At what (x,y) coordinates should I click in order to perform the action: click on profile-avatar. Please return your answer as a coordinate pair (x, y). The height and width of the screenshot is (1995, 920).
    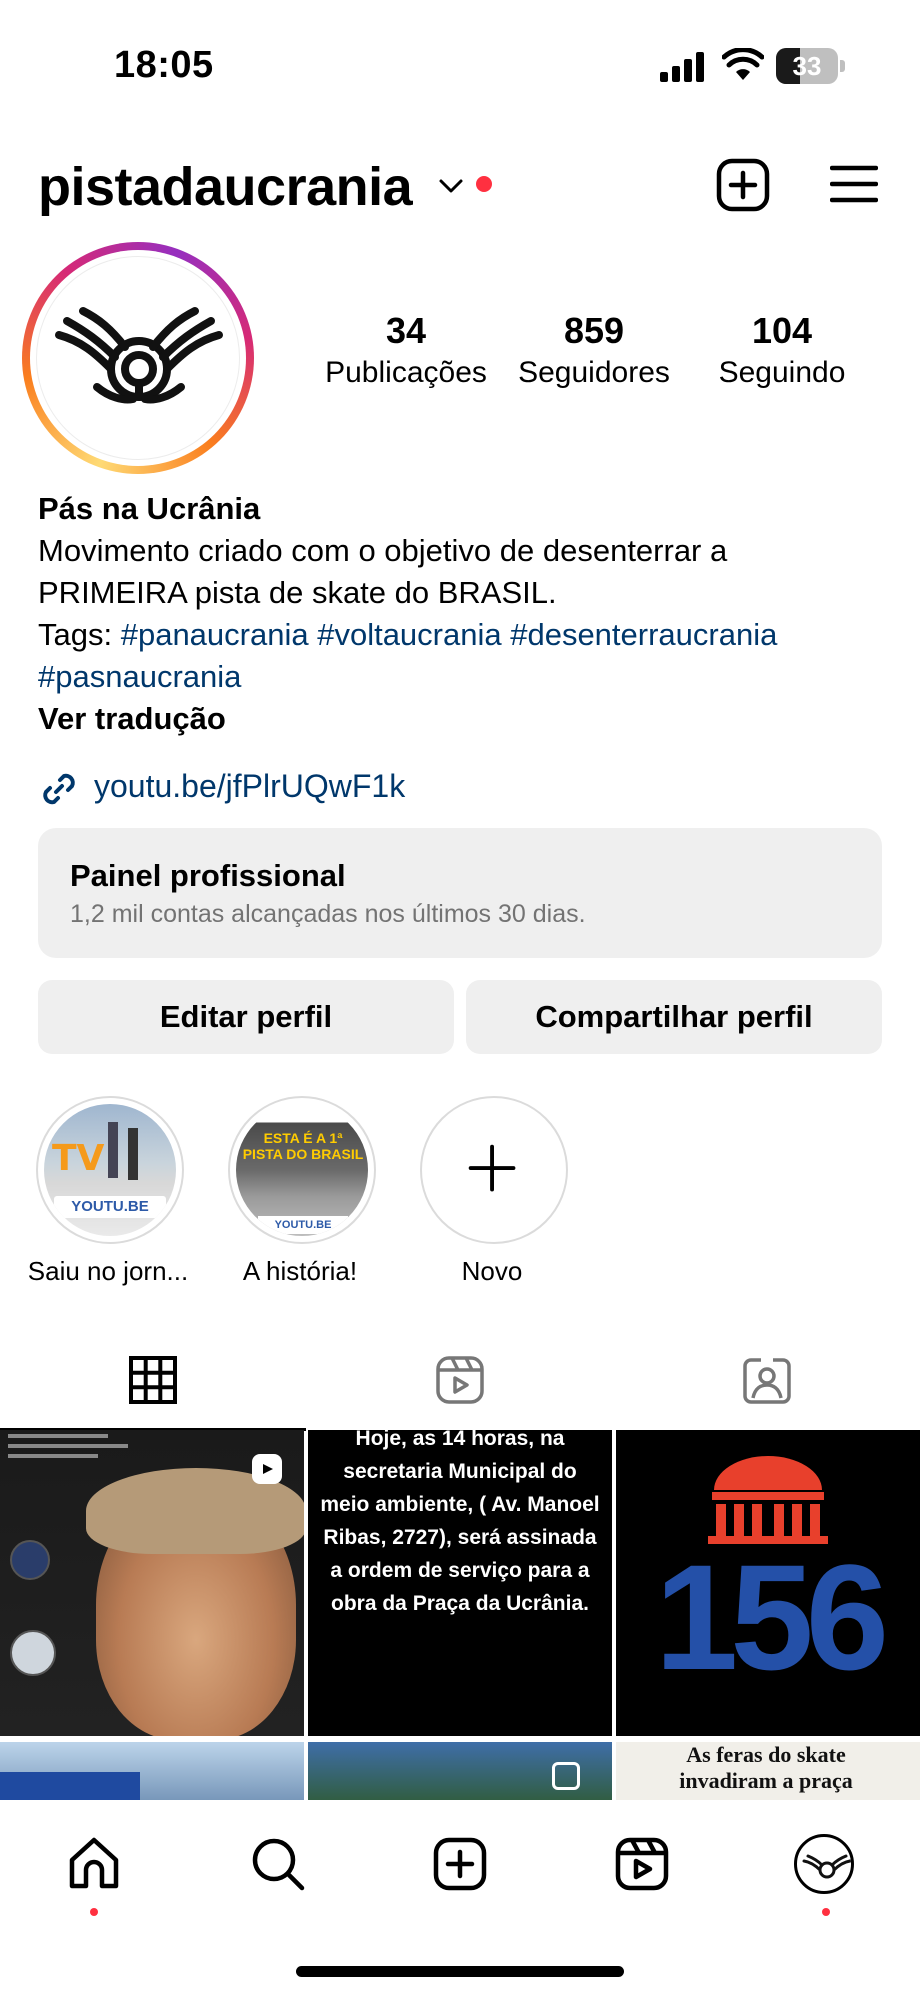
    Looking at the image, I should click on (138, 358).